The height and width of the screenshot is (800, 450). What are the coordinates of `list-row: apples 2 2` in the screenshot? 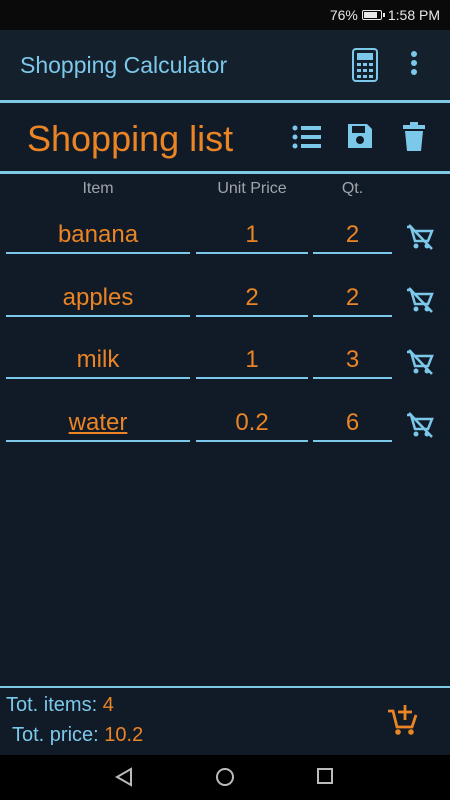 It's located at (225, 306).